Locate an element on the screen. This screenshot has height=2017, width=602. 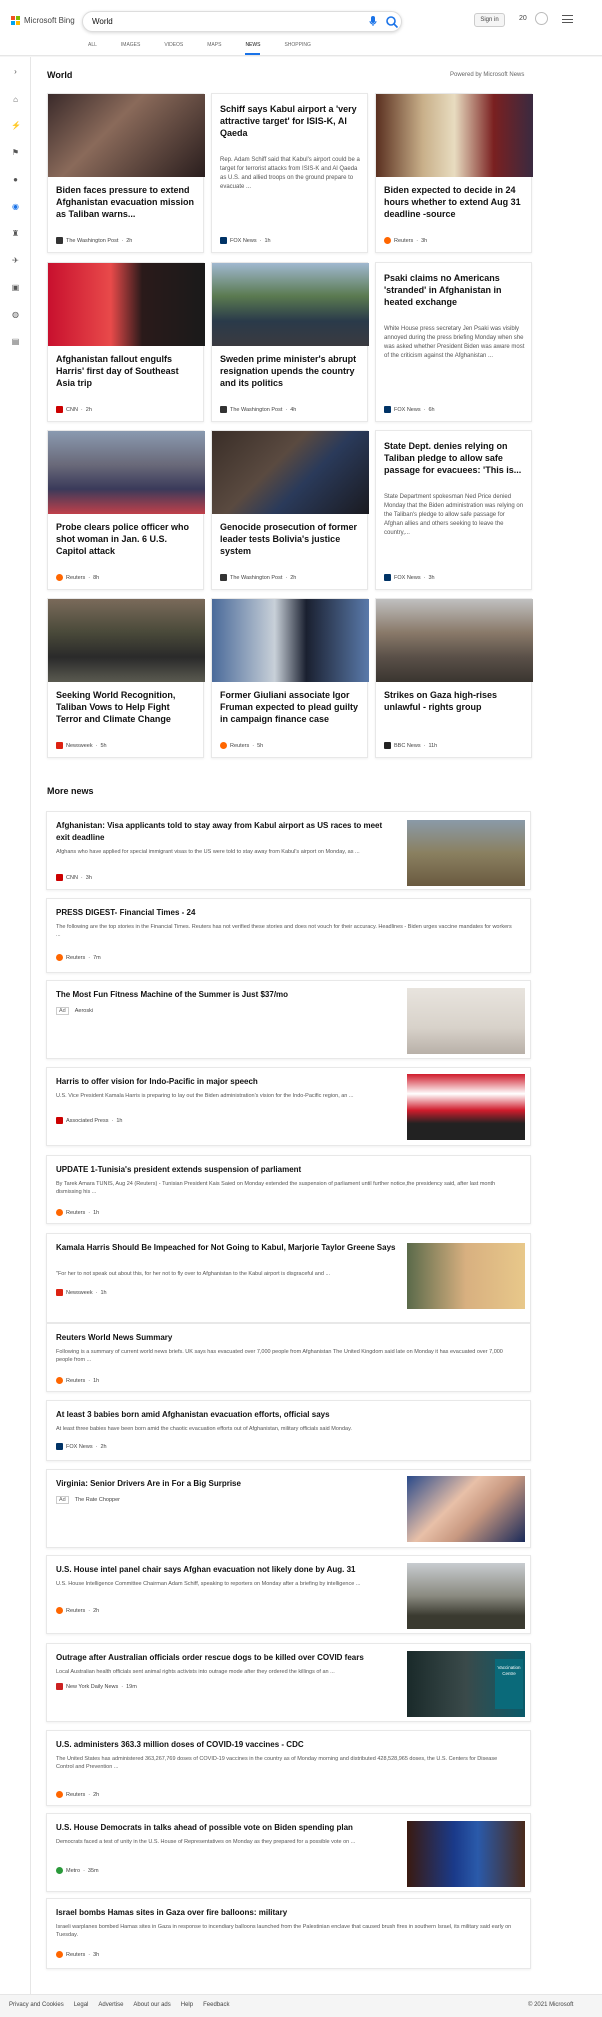
footer-link-privacy: Privacy and Cookies is located at coordinates (36, 2005).